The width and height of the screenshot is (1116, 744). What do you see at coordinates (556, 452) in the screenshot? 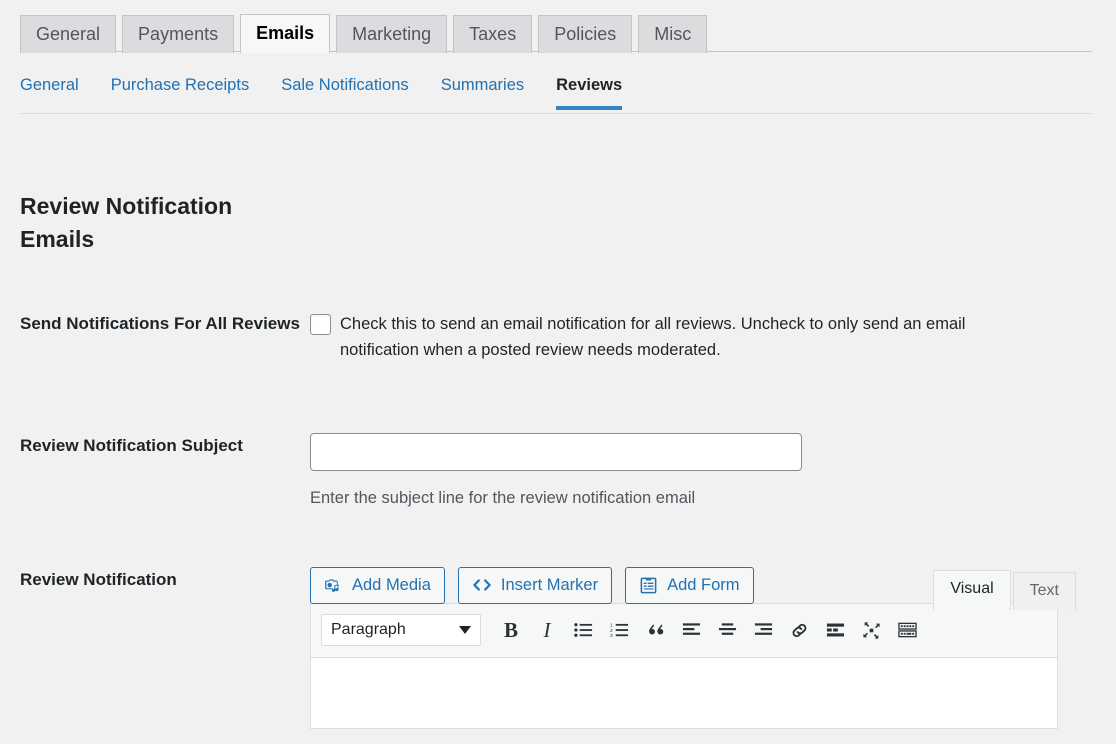
I see `review-subject-input` at bounding box center [556, 452].